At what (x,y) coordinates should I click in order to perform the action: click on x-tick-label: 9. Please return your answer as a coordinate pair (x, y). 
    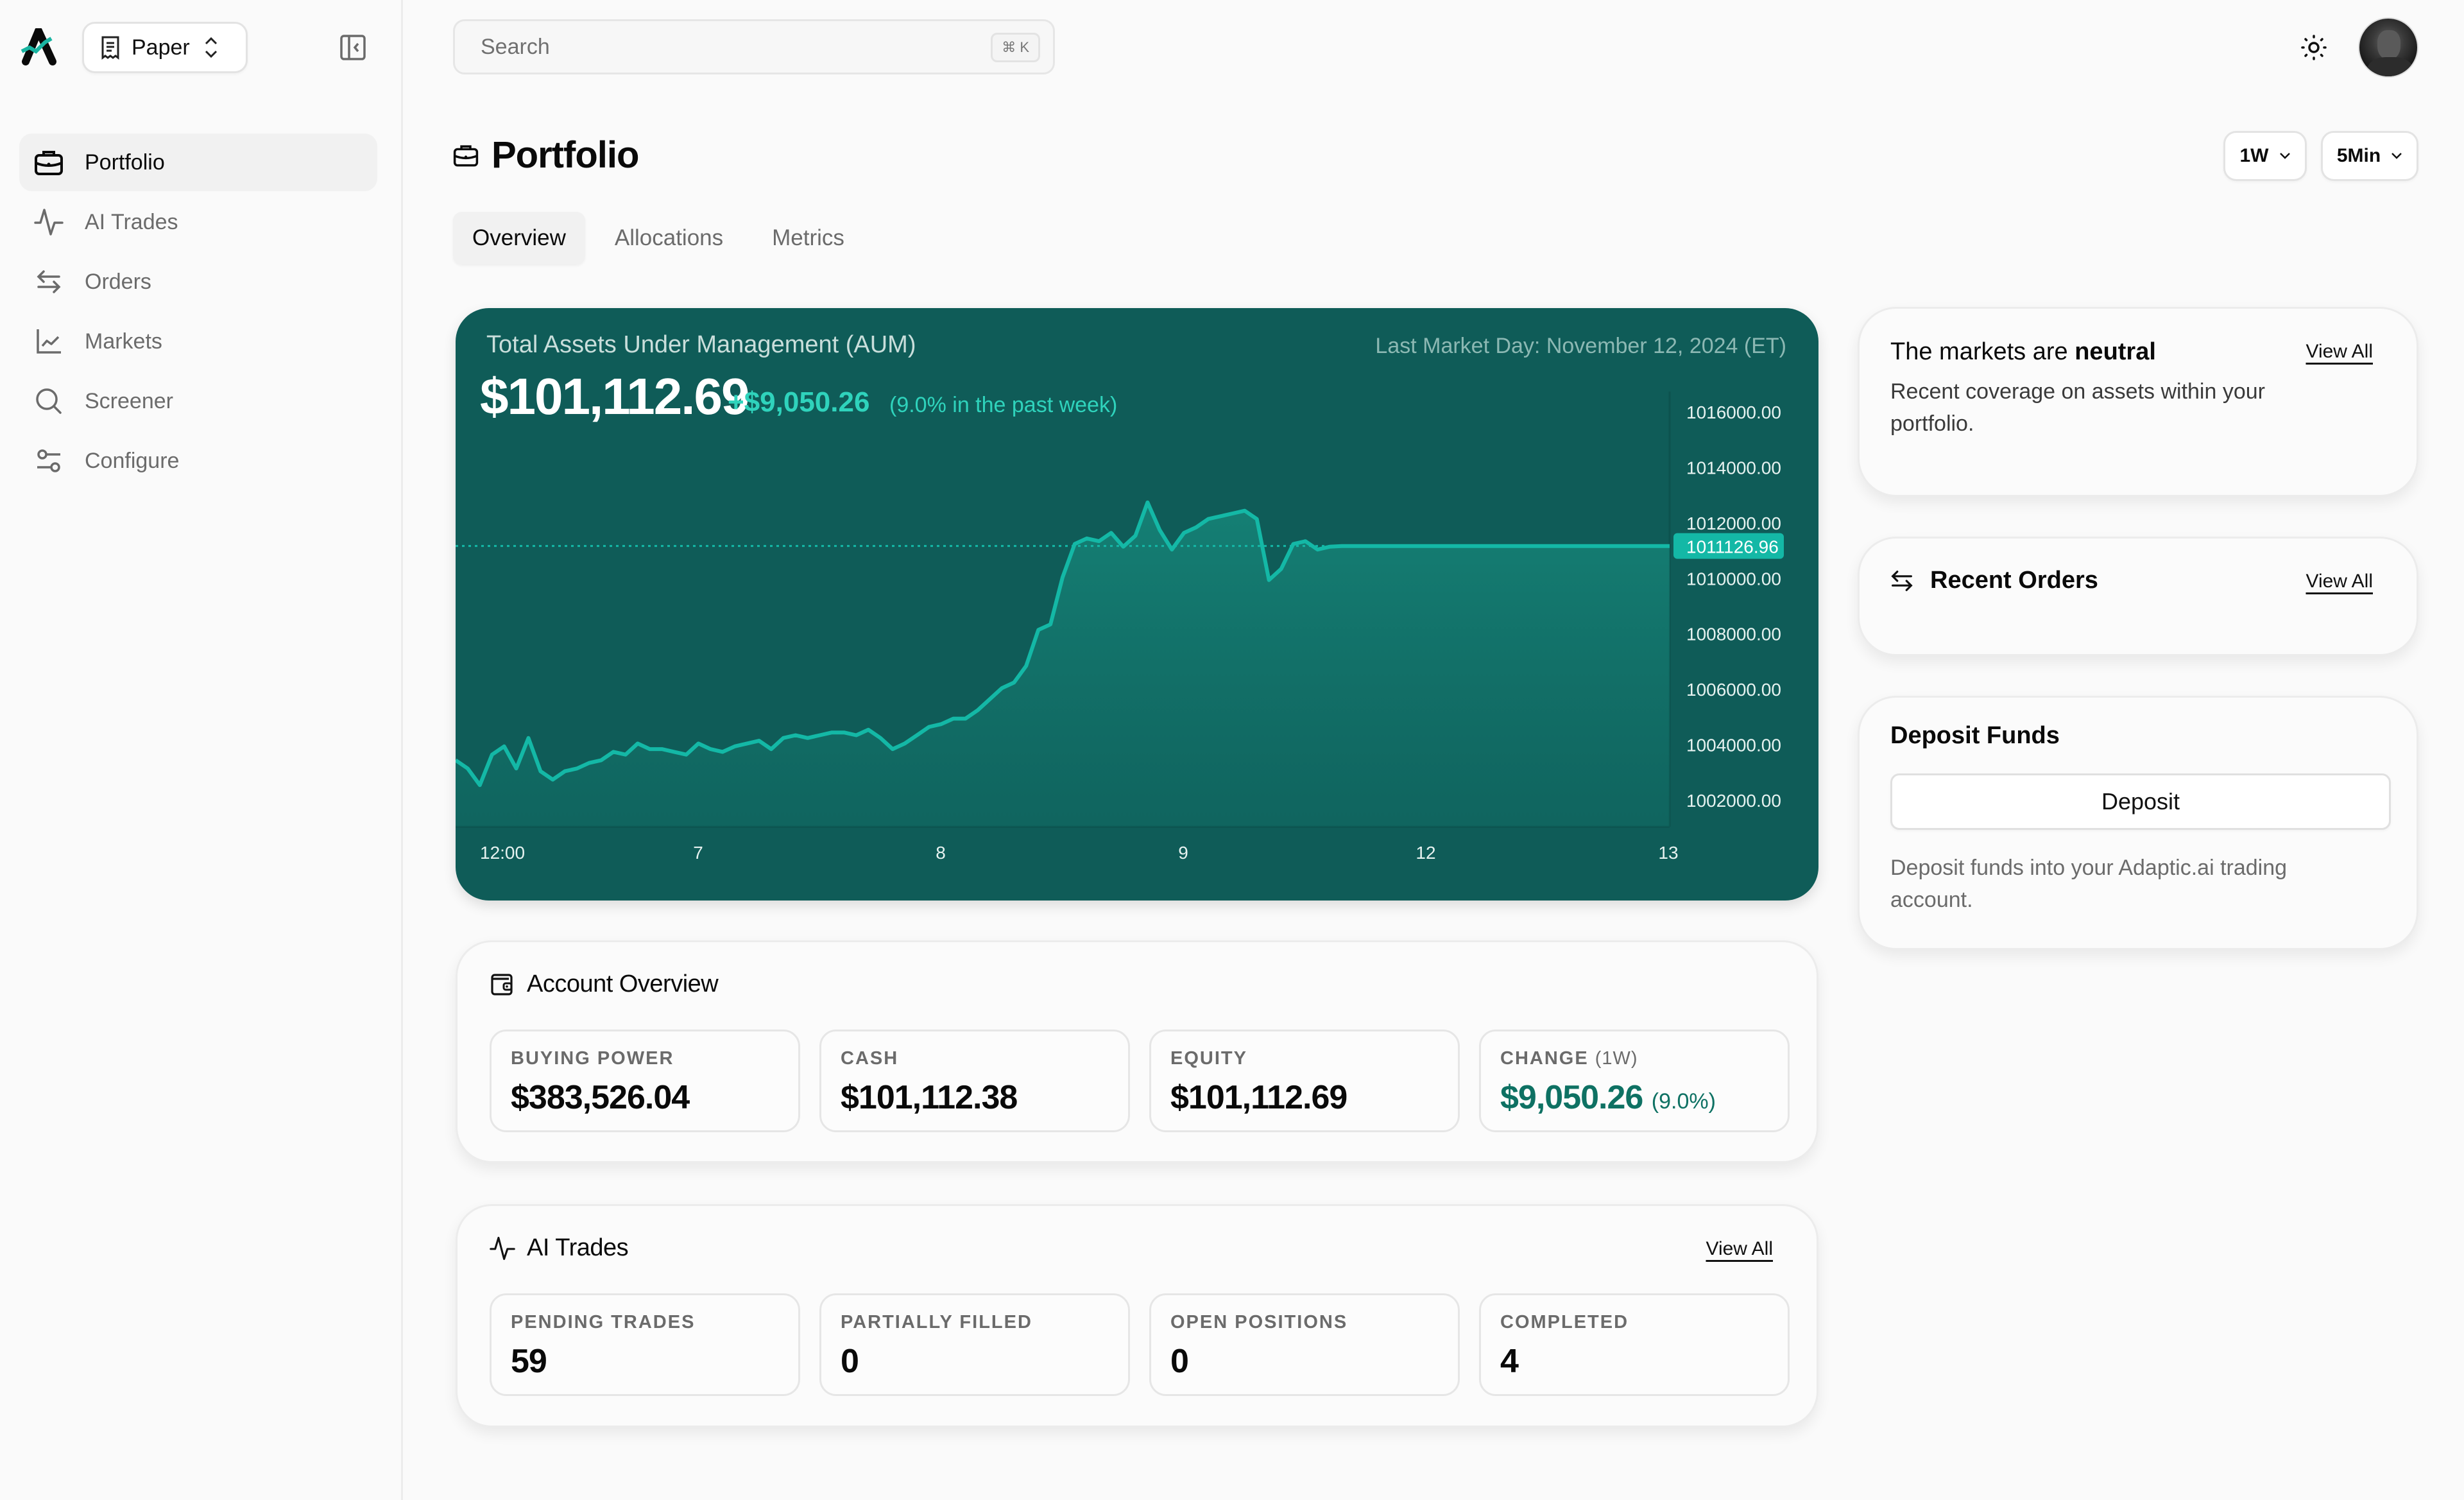
    Looking at the image, I should click on (1183, 853).